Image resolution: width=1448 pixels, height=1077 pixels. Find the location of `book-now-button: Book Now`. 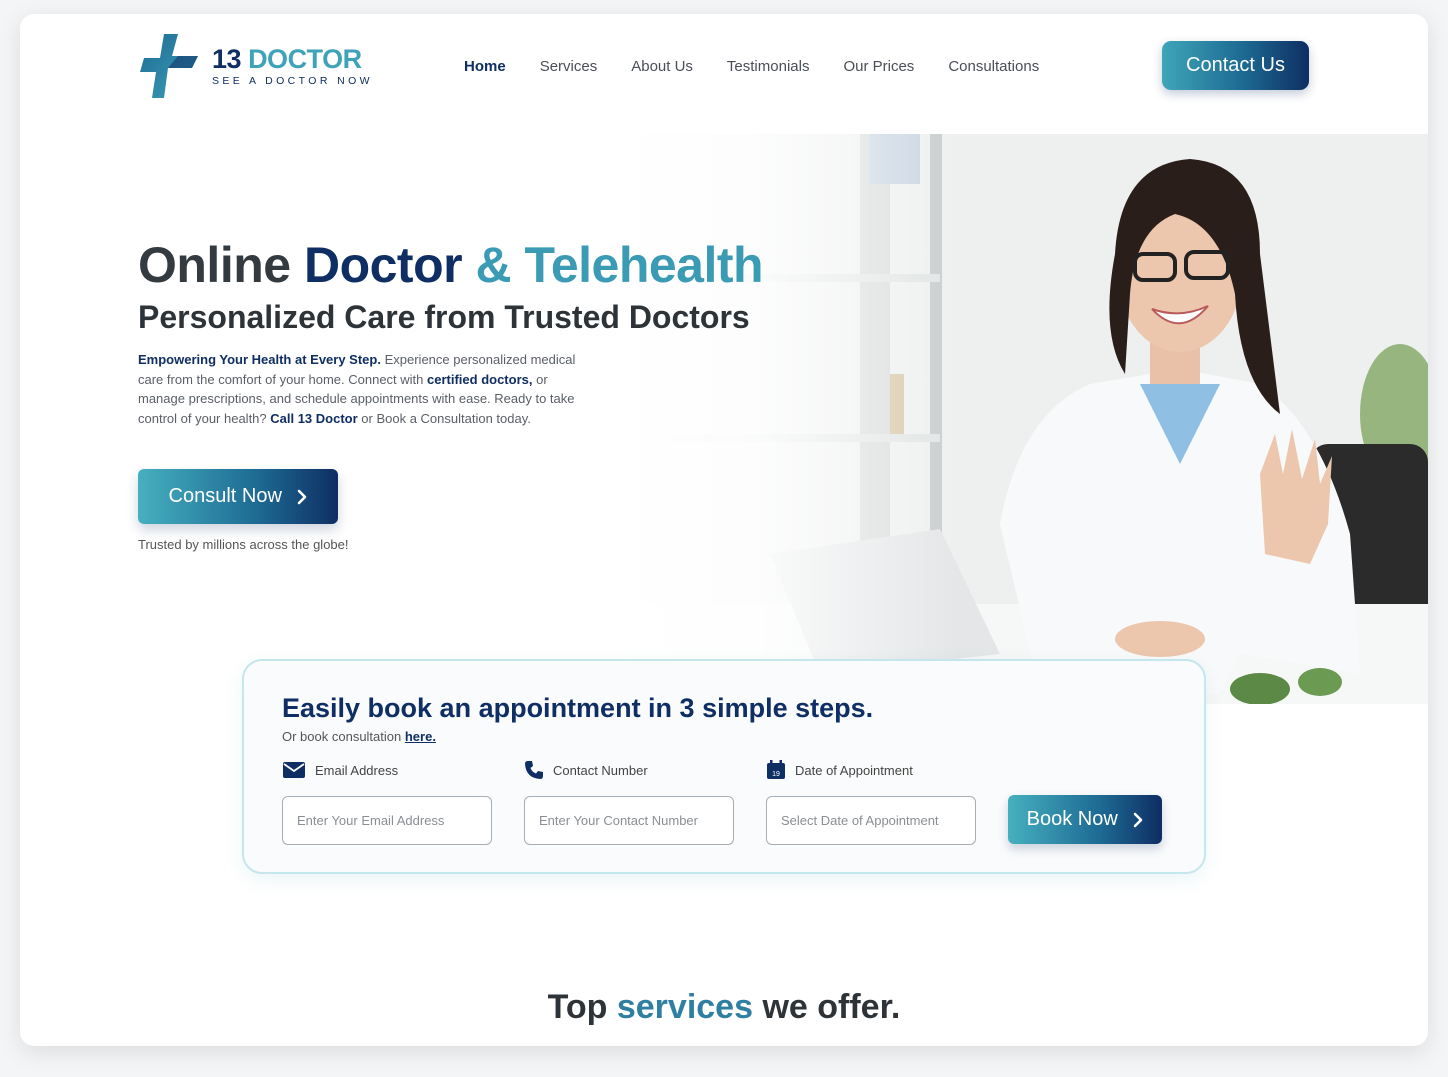

book-now-button: Book Now is located at coordinates (1085, 819).